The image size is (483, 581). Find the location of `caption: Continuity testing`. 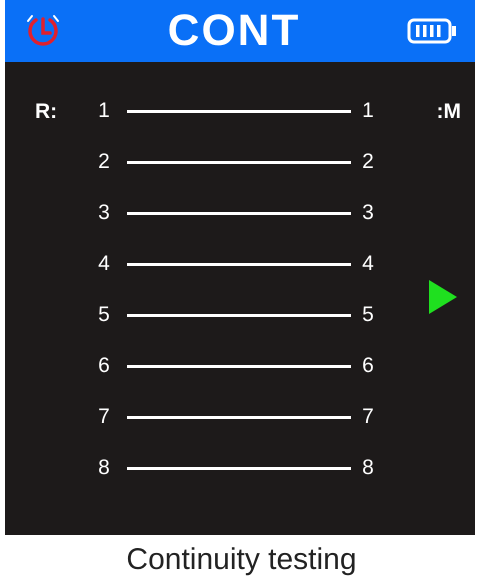

caption: Continuity testing is located at coordinates (241, 560).